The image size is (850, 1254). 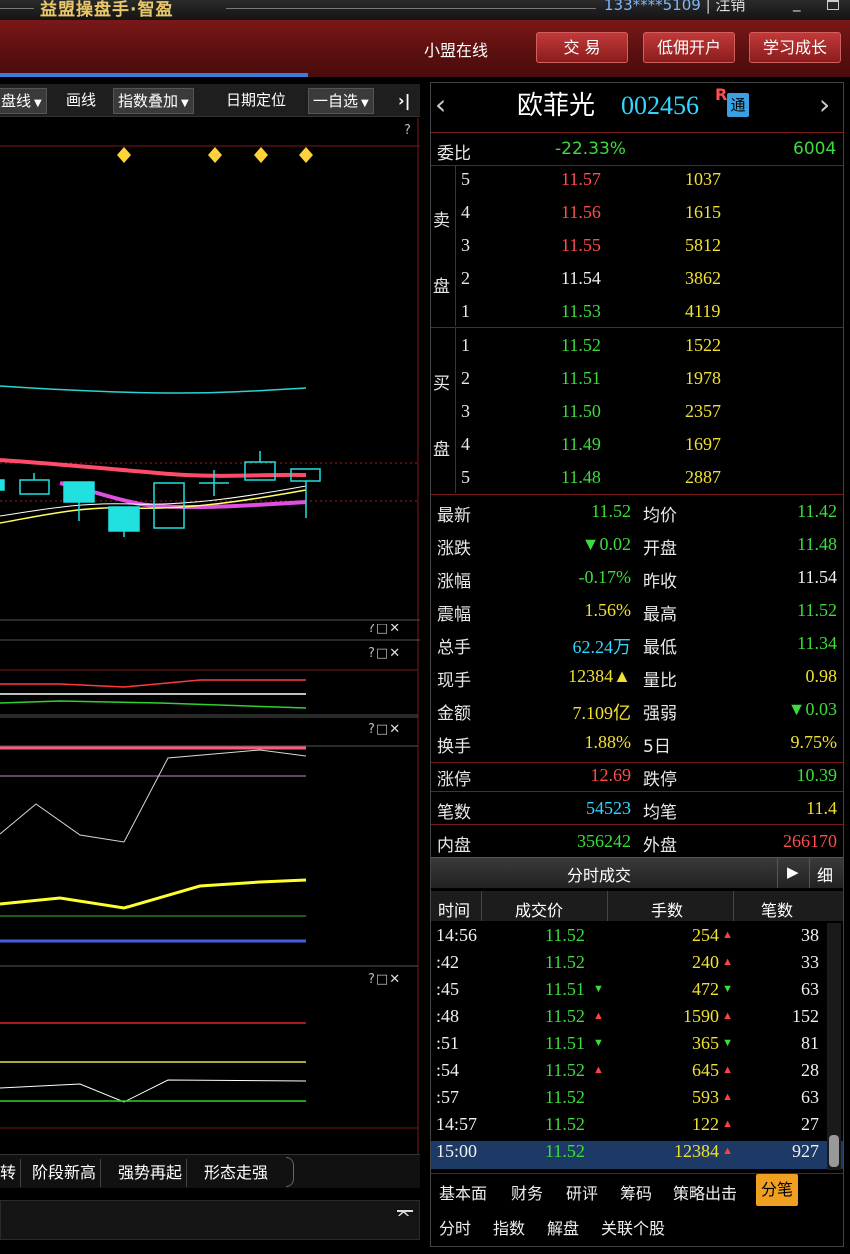 What do you see at coordinates (454, 747) in the screenshot?
I see `quote-label: 换手` at bounding box center [454, 747].